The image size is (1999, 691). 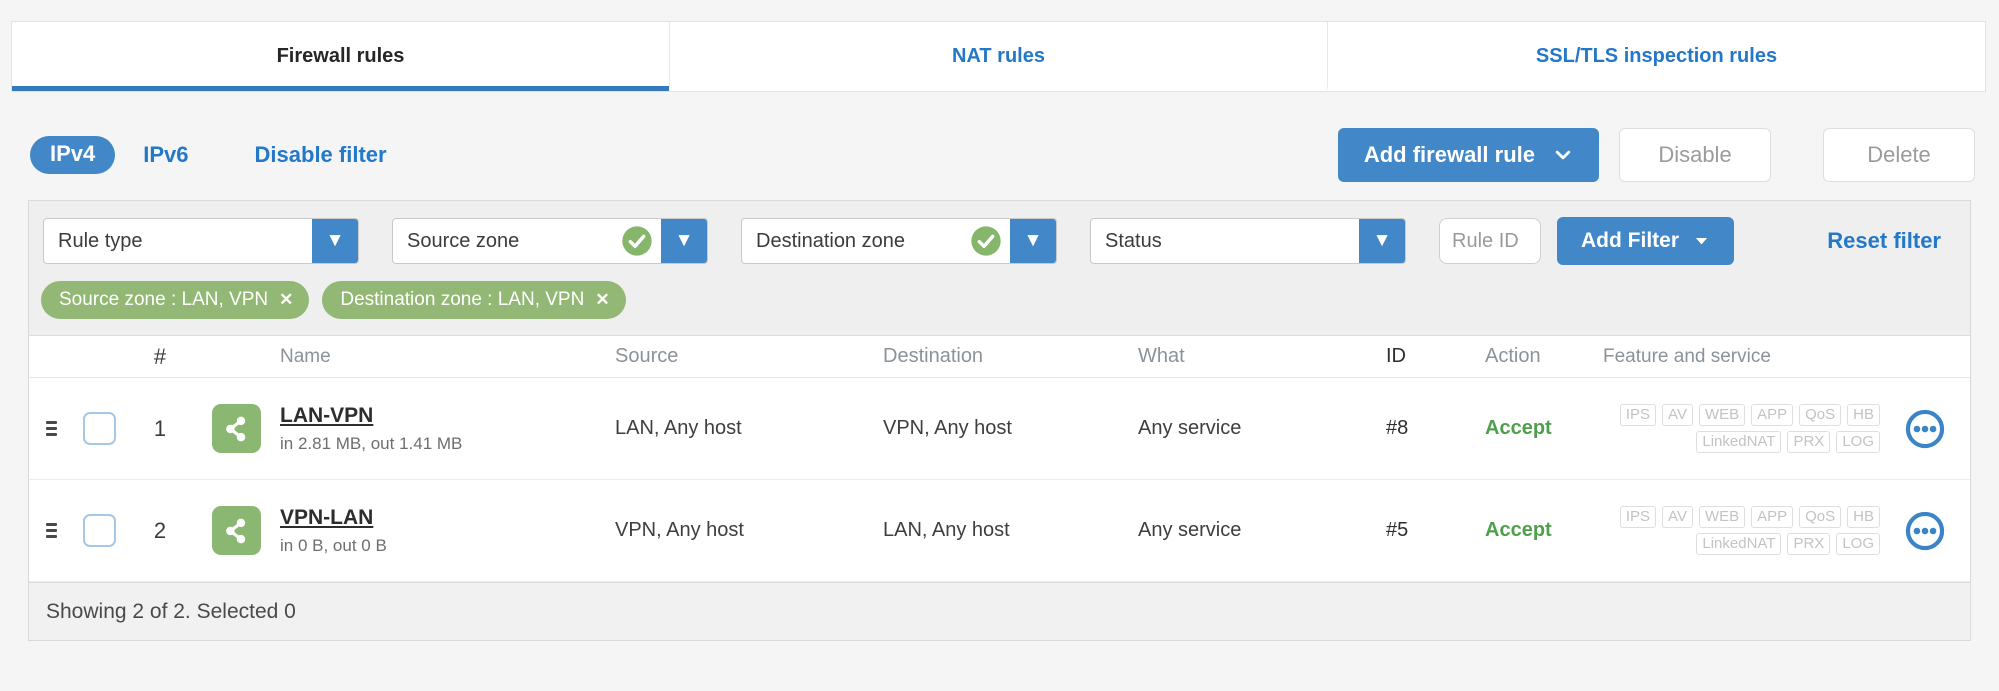 What do you see at coordinates (474, 300) in the screenshot?
I see `filter-chip-destination-zone: Destination zone : LAN, VPN ✕` at bounding box center [474, 300].